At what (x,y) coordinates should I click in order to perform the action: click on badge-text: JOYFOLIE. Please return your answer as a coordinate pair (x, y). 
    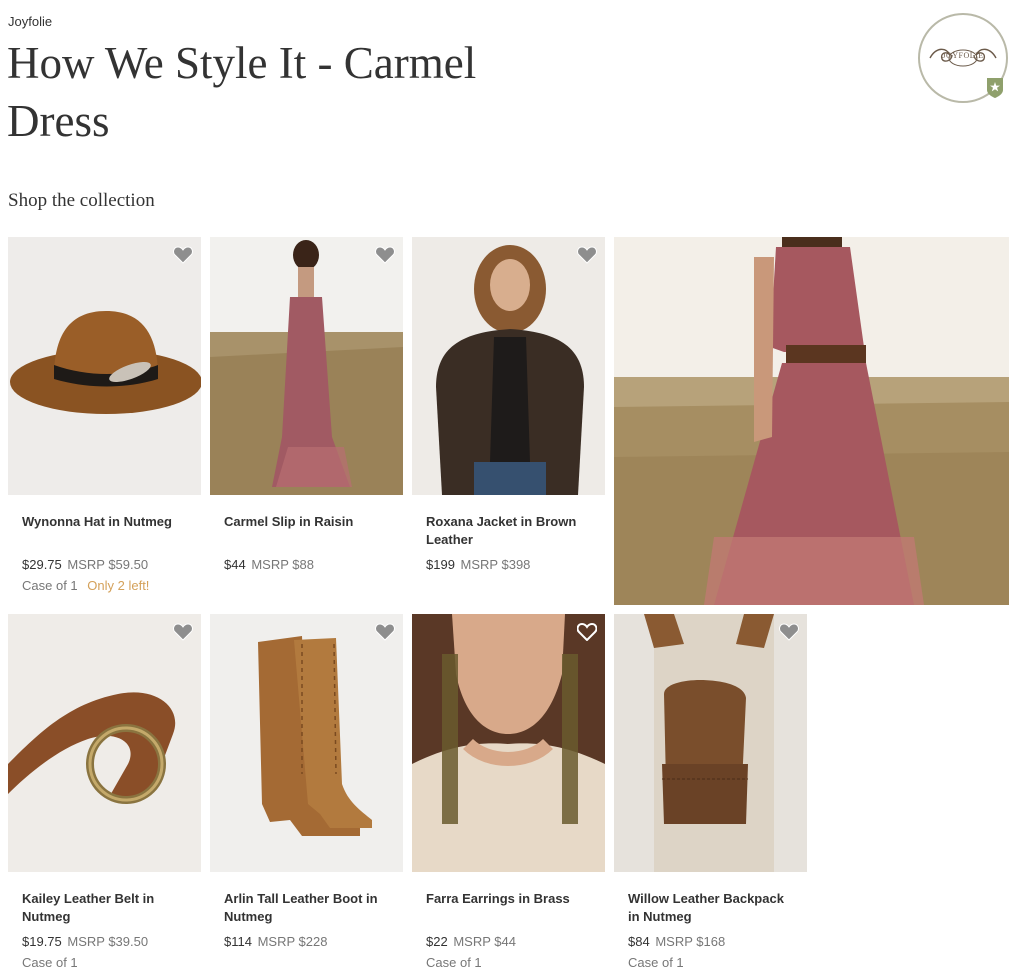
    Looking at the image, I should click on (963, 55).